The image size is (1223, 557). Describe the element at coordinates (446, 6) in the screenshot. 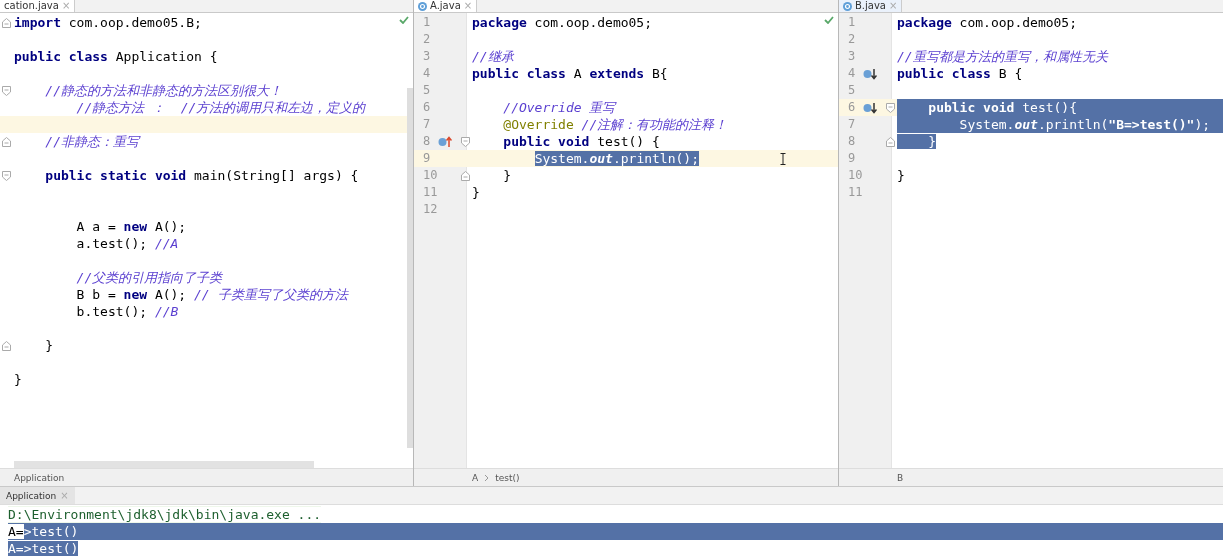

I see `file-tab: A.java ×` at that location.